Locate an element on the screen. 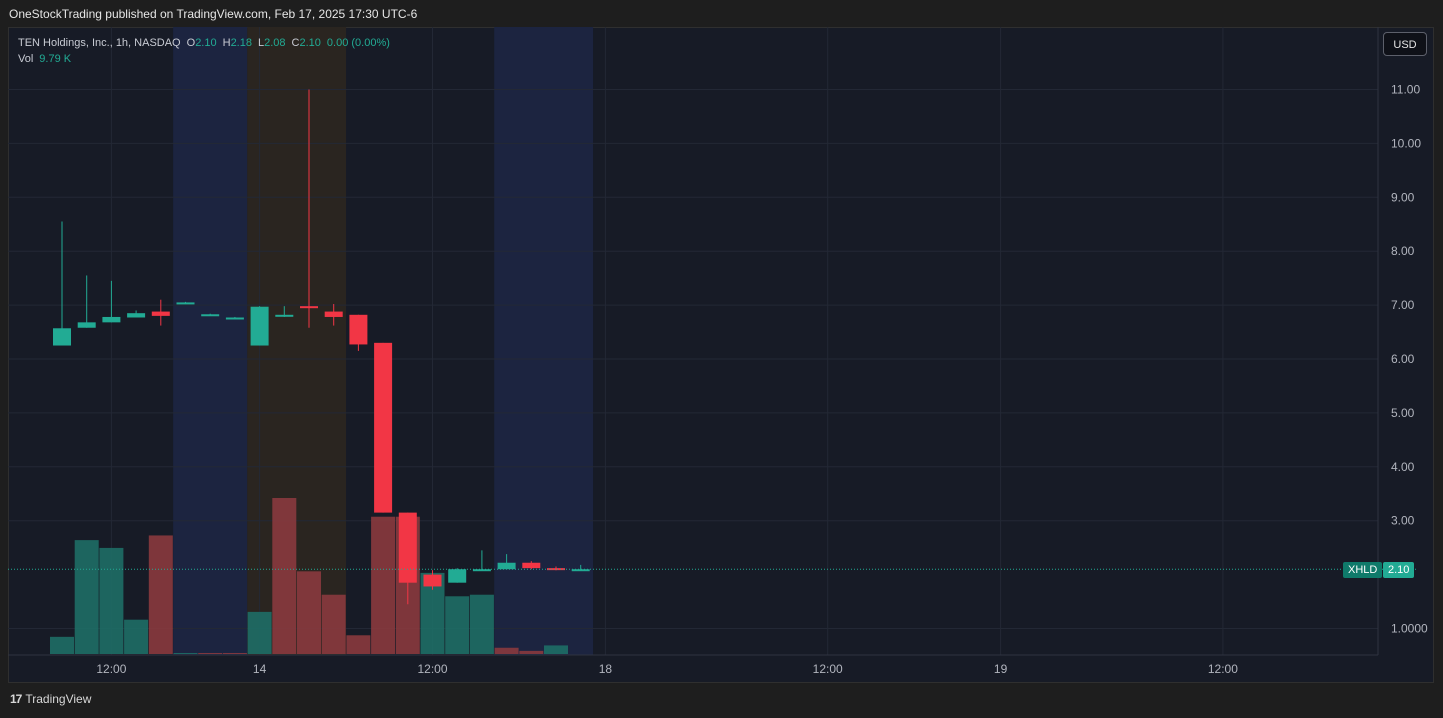 This screenshot has height=718, width=1443. price-tick-label: 3.00 is located at coordinates (1403, 521).